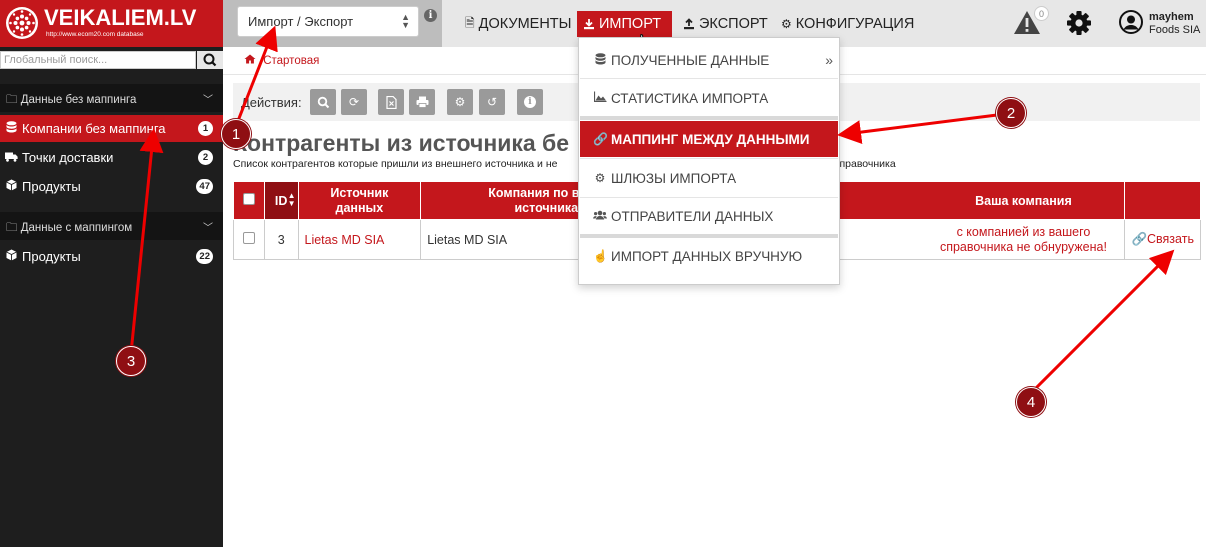 Image resolution: width=1206 pixels, height=547 pixels. I want to click on module-select: Импорт / Экспорт ▲ ▼, so click(328, 21).